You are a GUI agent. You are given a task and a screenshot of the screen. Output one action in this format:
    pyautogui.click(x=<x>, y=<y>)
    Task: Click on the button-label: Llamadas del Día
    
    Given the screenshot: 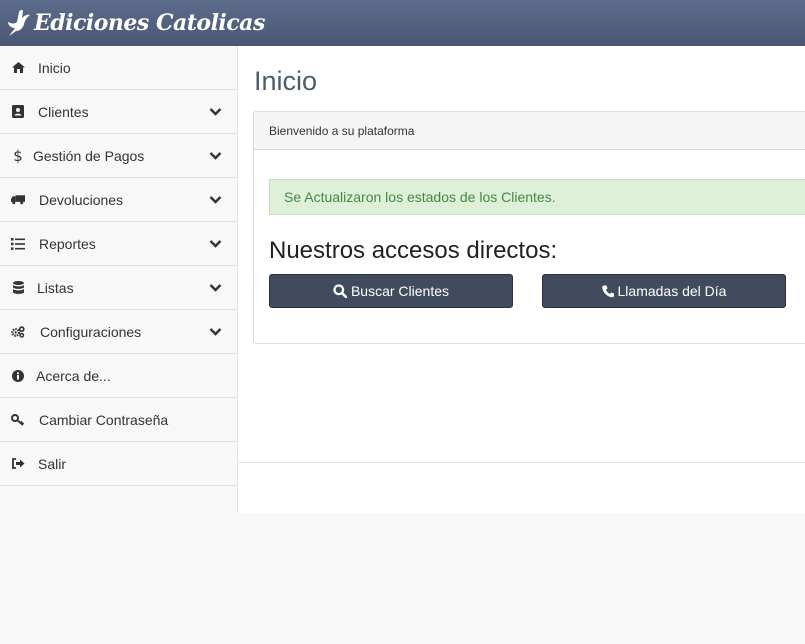 What is the action you would take?
    pyautogui.click(x=672, y=291)
    